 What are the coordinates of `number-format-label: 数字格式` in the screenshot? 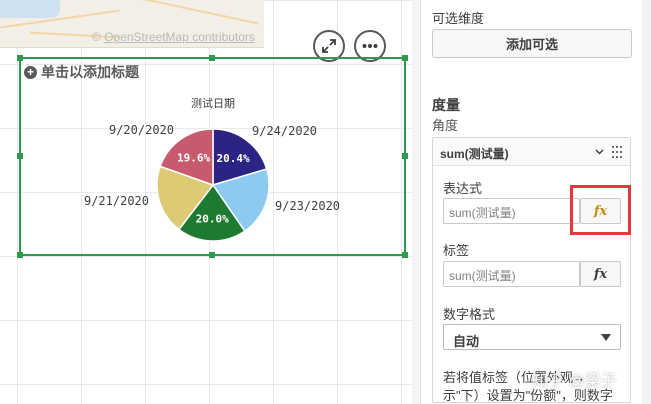 It's located at (469, 314).